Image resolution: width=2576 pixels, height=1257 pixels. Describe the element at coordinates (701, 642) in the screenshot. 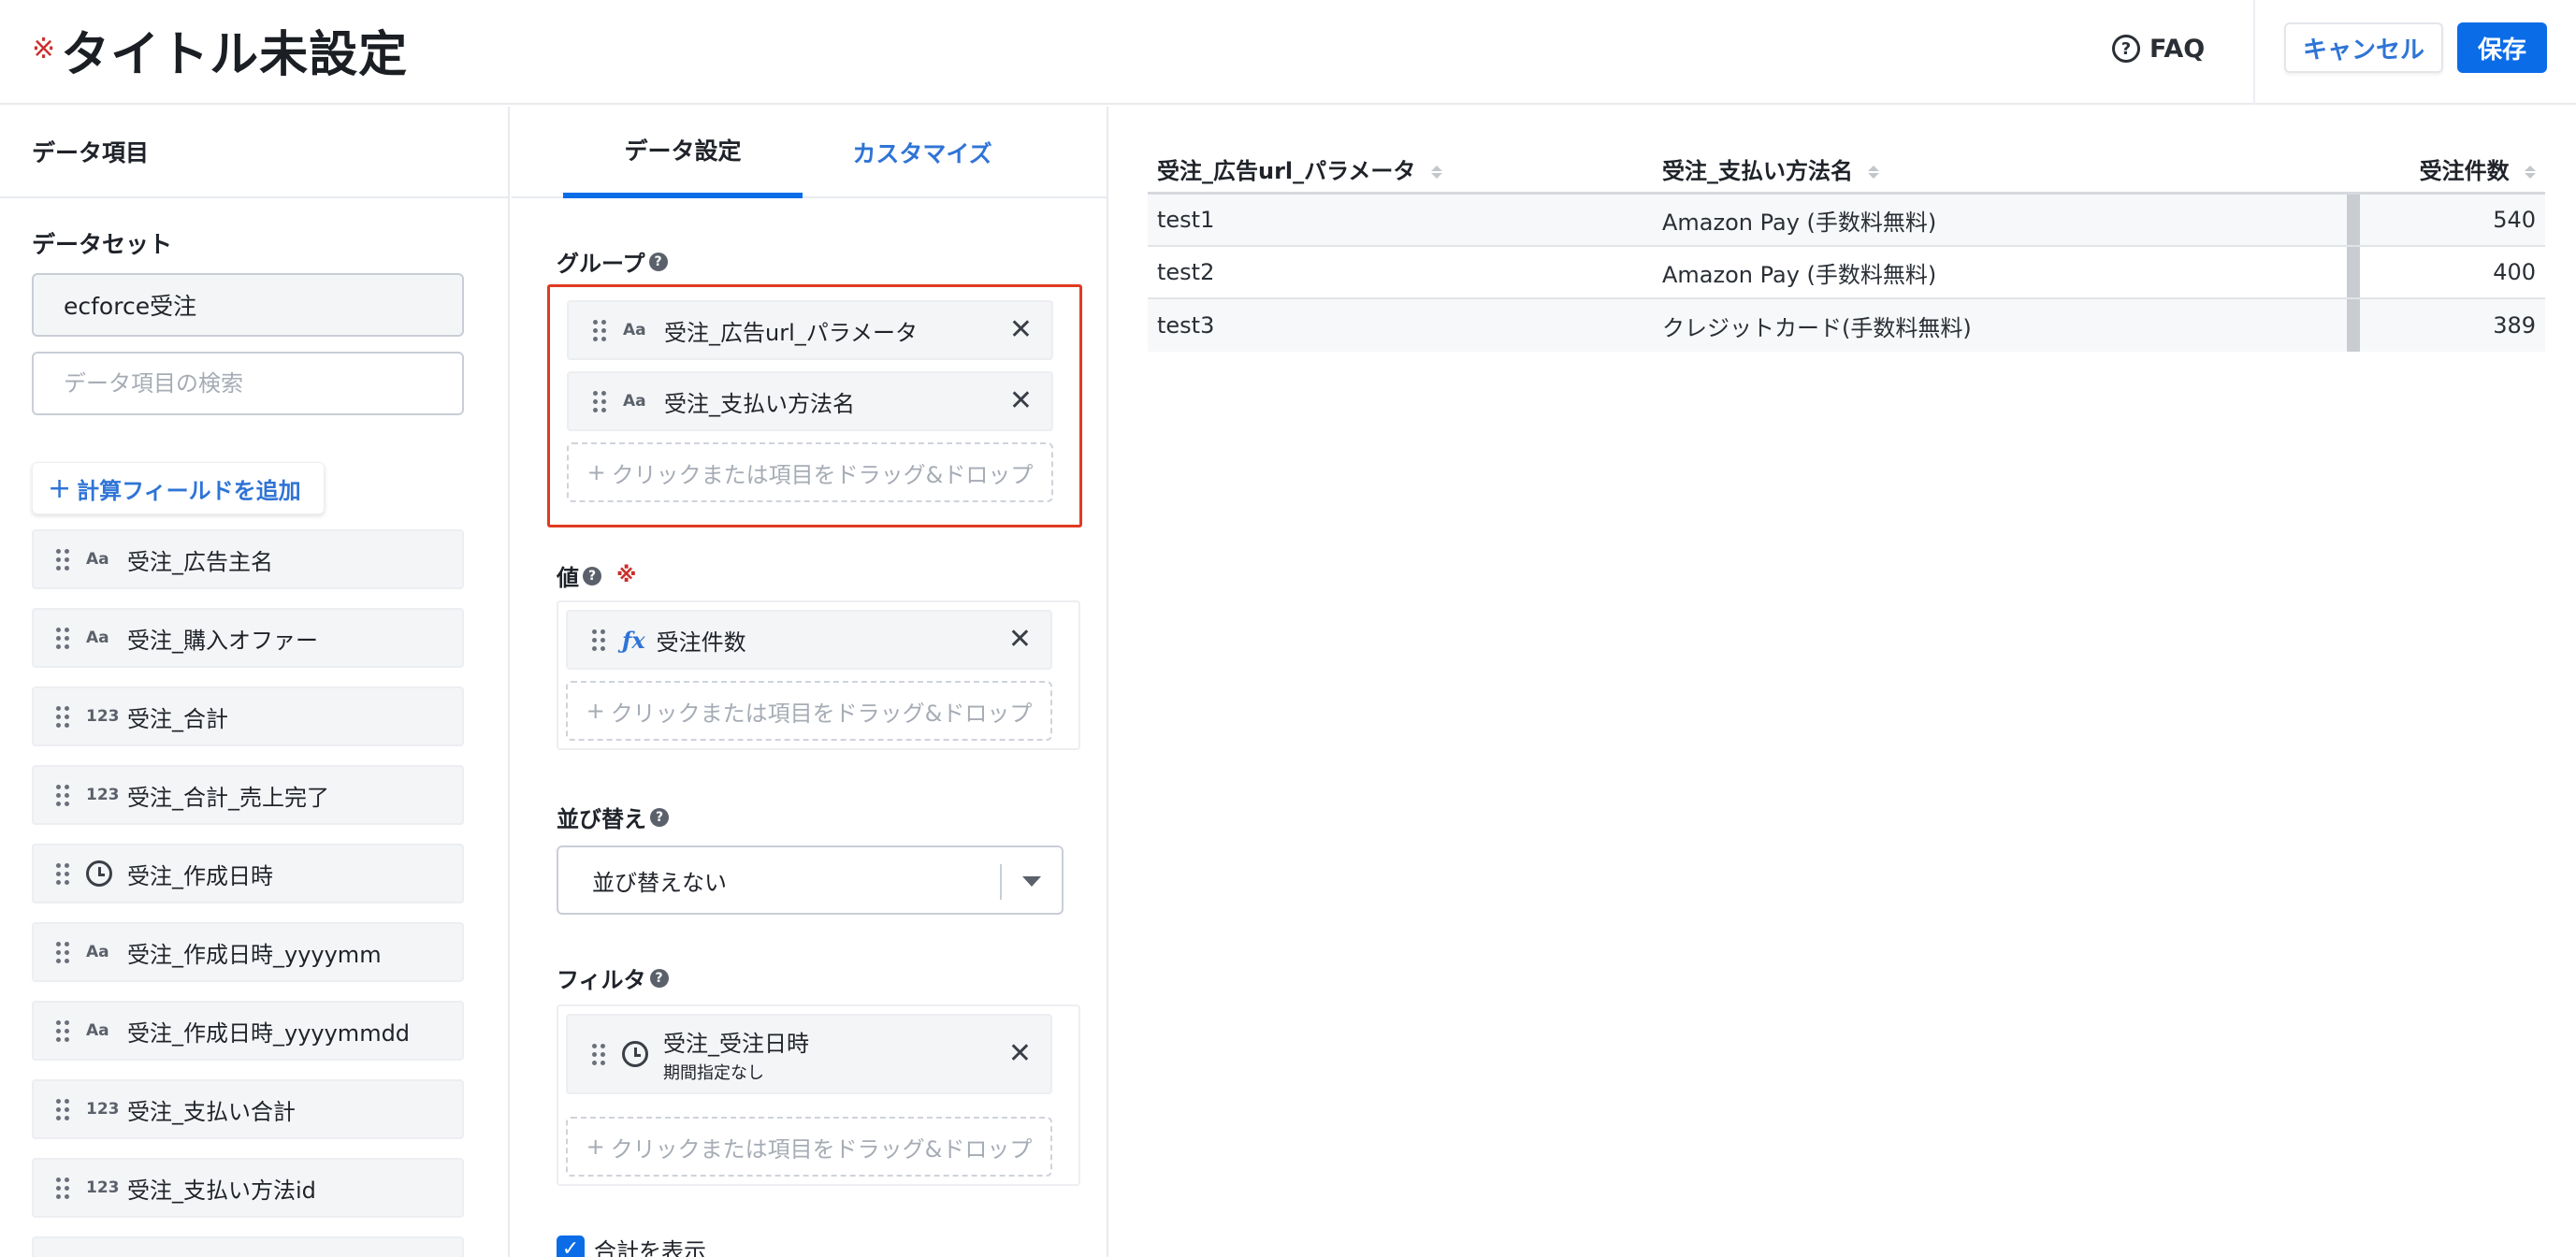

I see `value-item-label: 受注件数` at that location.